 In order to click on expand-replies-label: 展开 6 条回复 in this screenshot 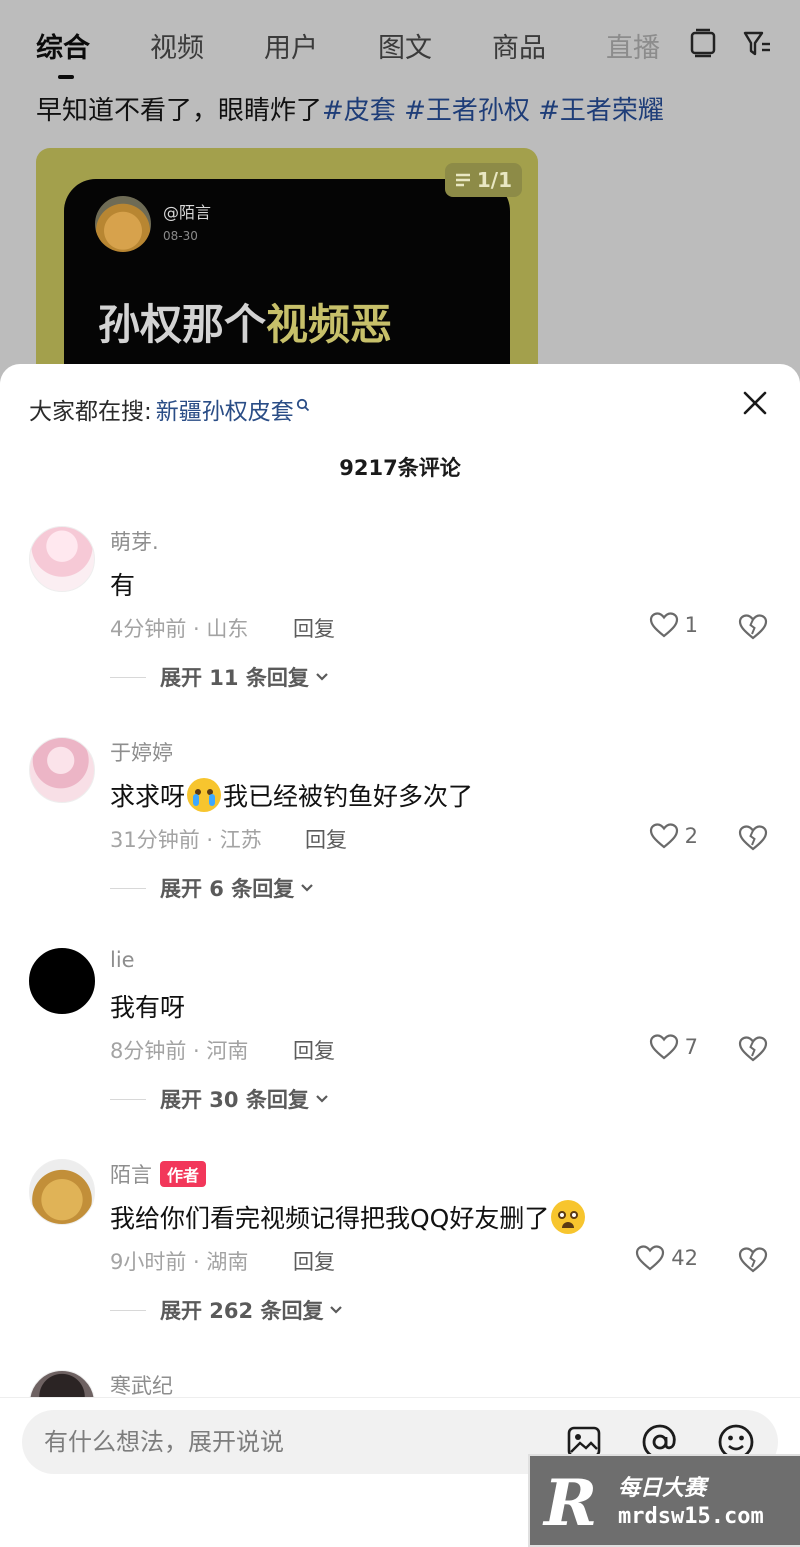, I will do `click(227, 889)`.